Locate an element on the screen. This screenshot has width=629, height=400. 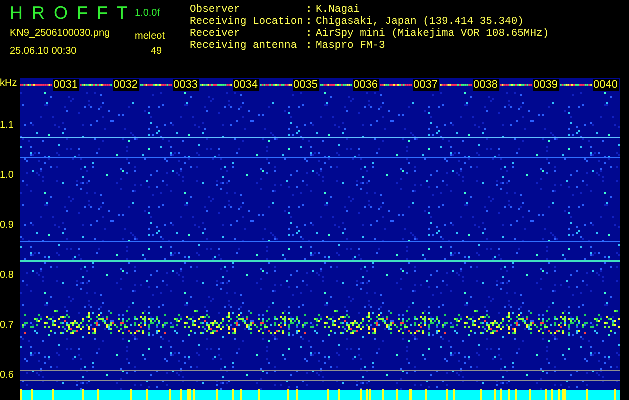
timestamp: 25.06.10 00:30 is located at coordinates (44, 51).